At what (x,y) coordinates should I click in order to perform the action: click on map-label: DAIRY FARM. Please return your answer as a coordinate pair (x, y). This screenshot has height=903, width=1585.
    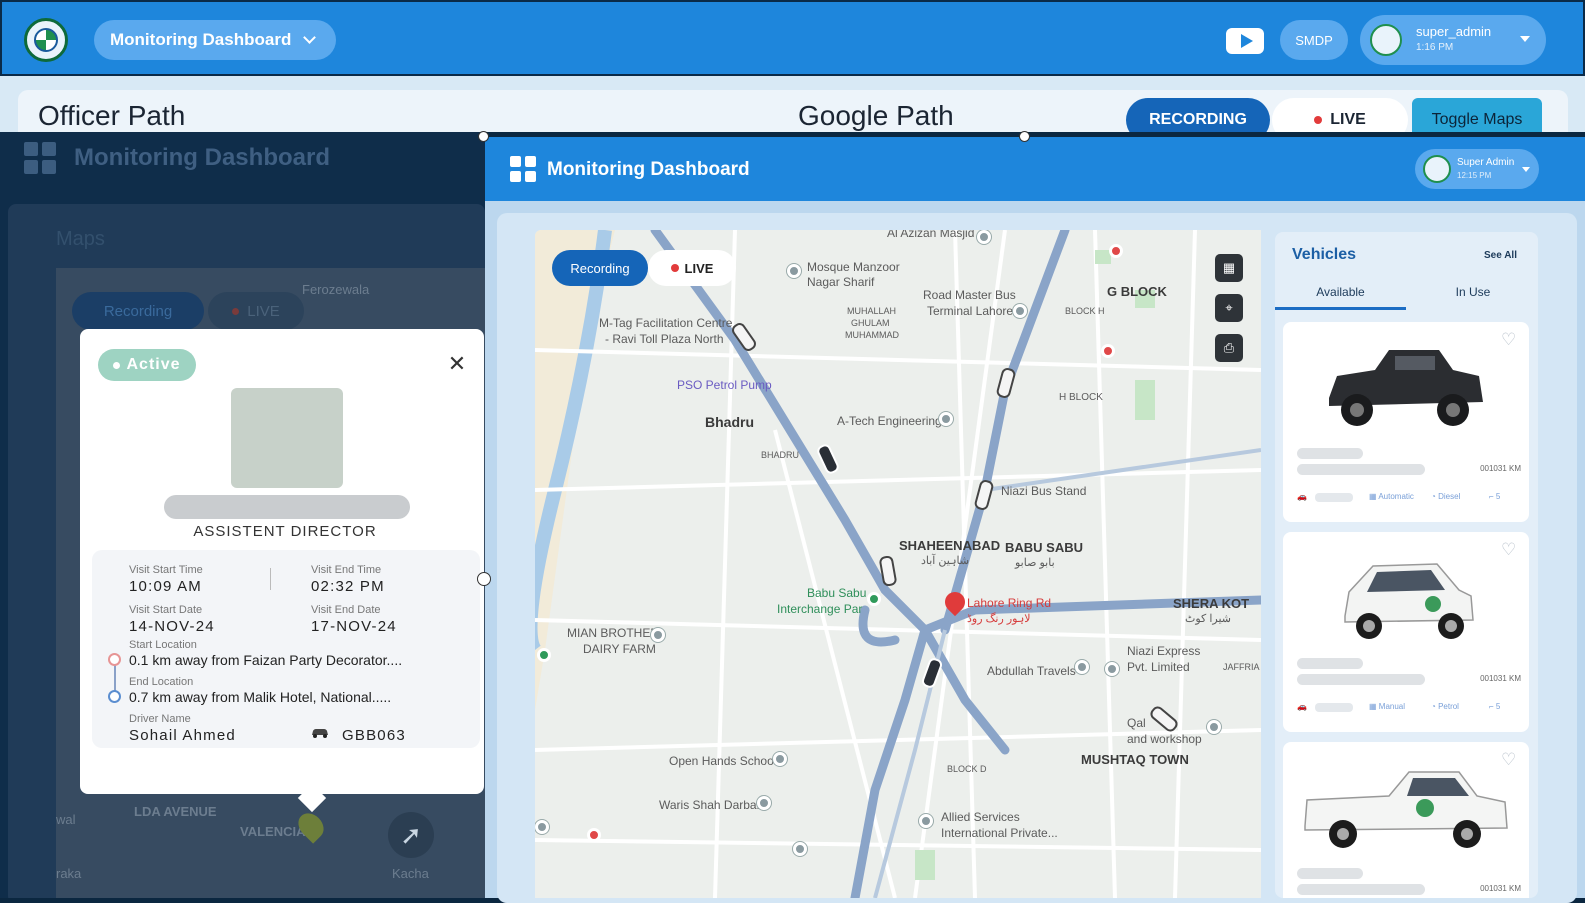
    Looking at the image, I should click on (619, 649).